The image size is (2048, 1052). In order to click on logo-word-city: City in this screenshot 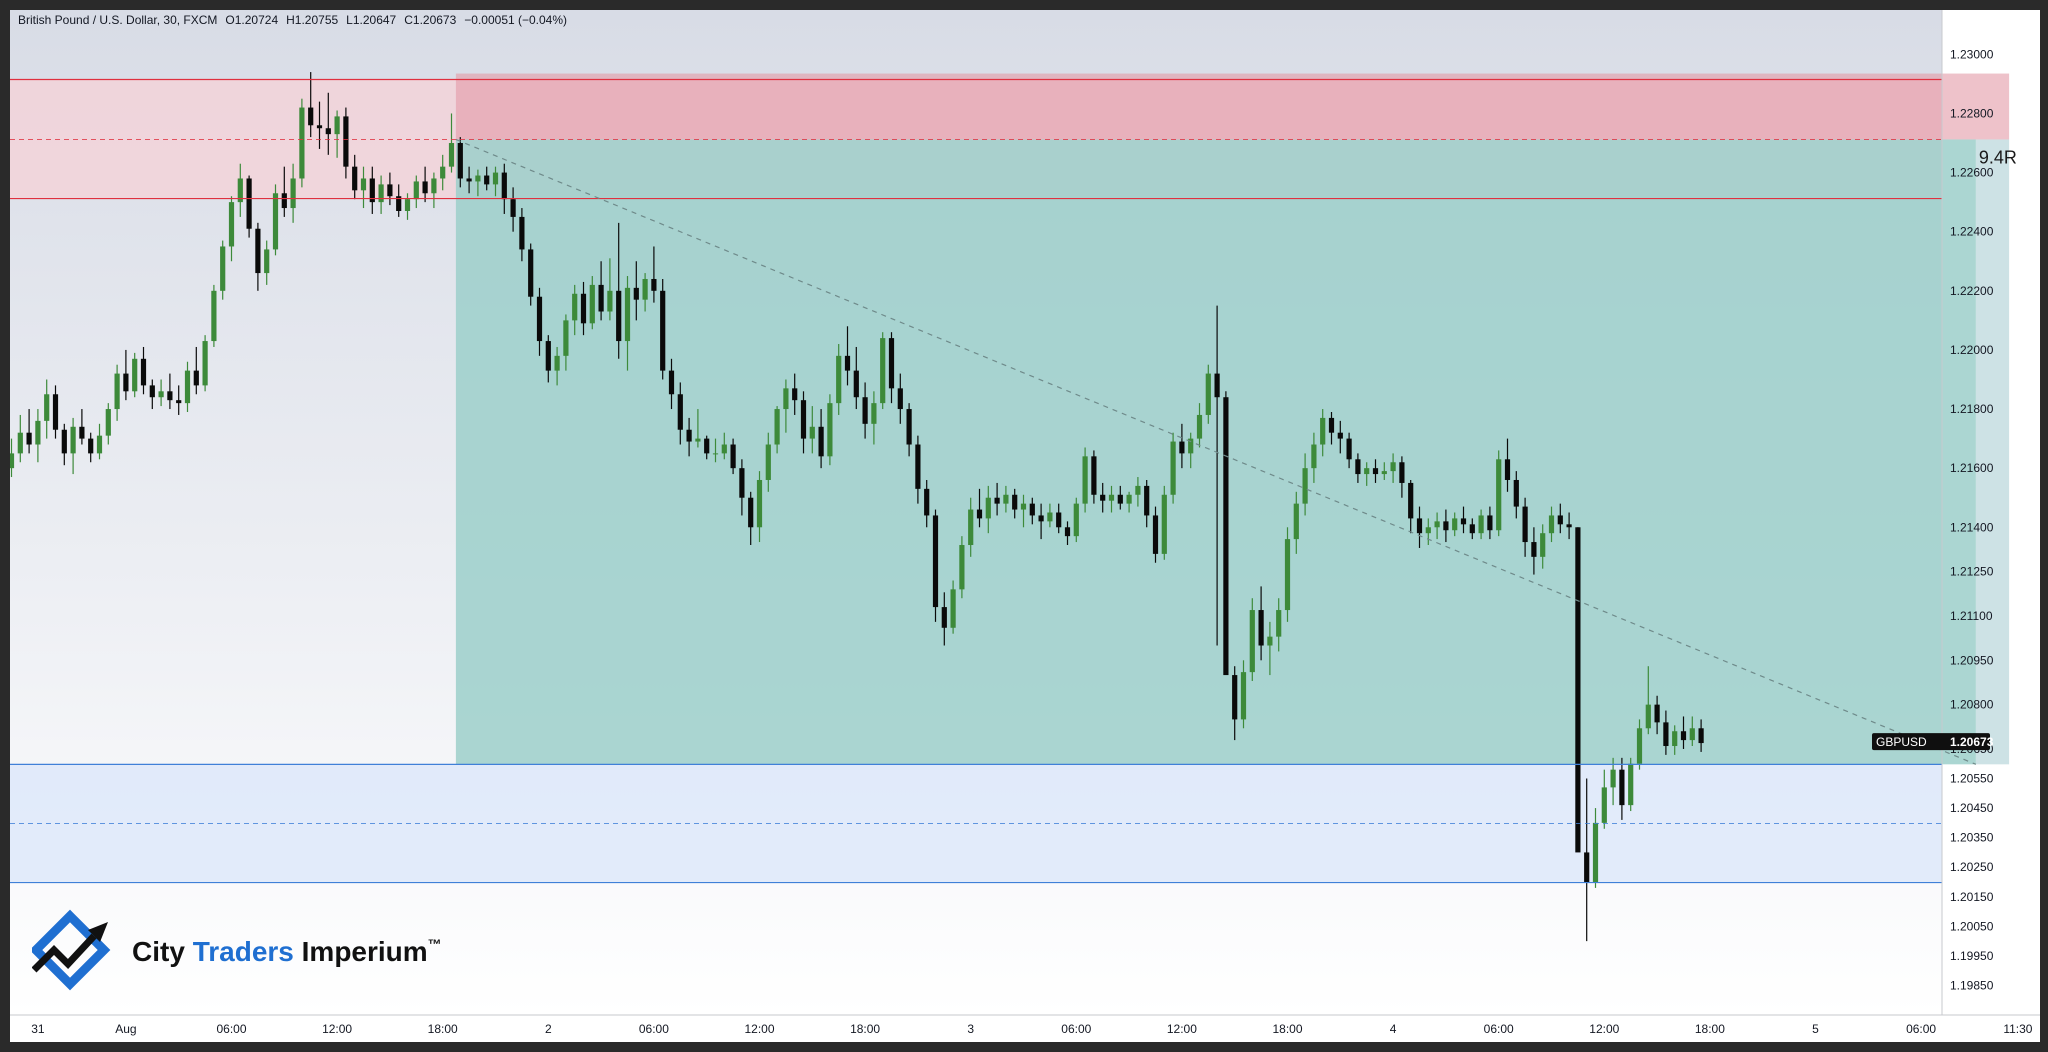, I will do `click(158, 951)`.